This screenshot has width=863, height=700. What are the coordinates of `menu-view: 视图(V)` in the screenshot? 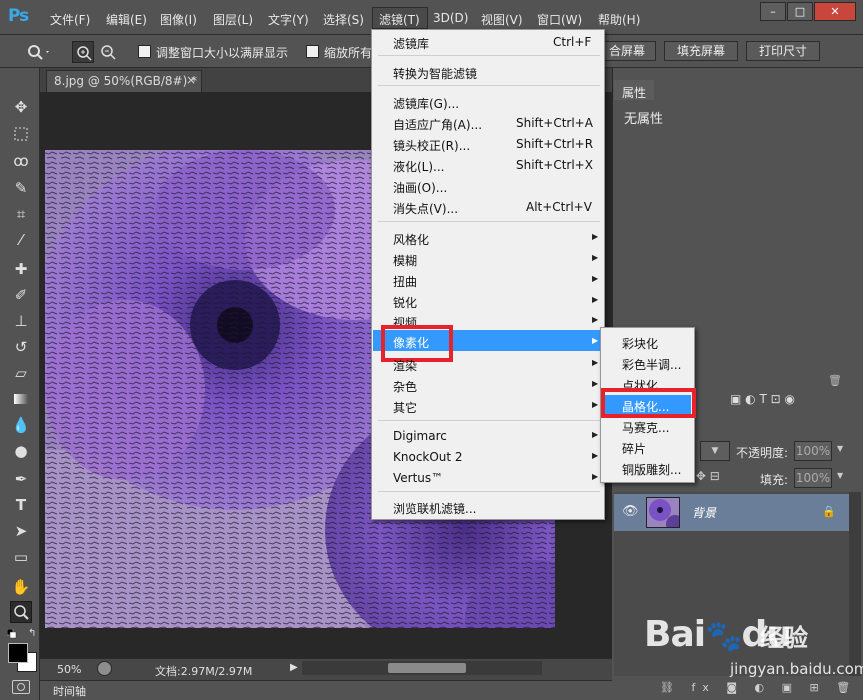 It's located at (502, 19).